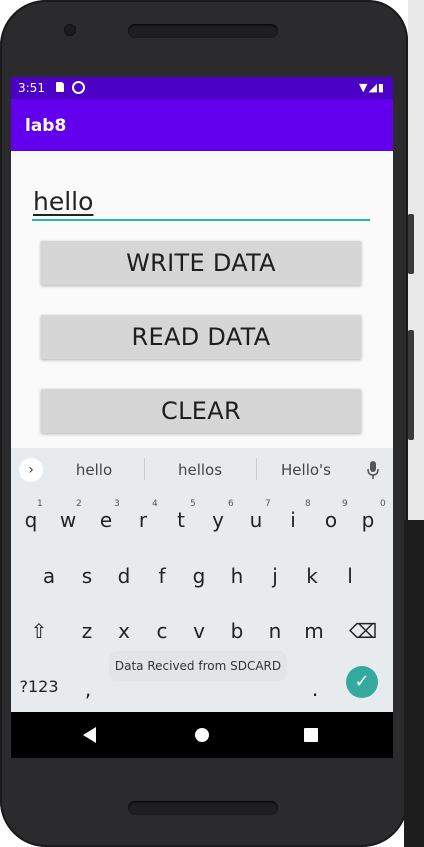 This screenshot has width=424, height=847. Describe the element at coordinates (350, 576) in the screenshot. I see `key-l: l` at that location.